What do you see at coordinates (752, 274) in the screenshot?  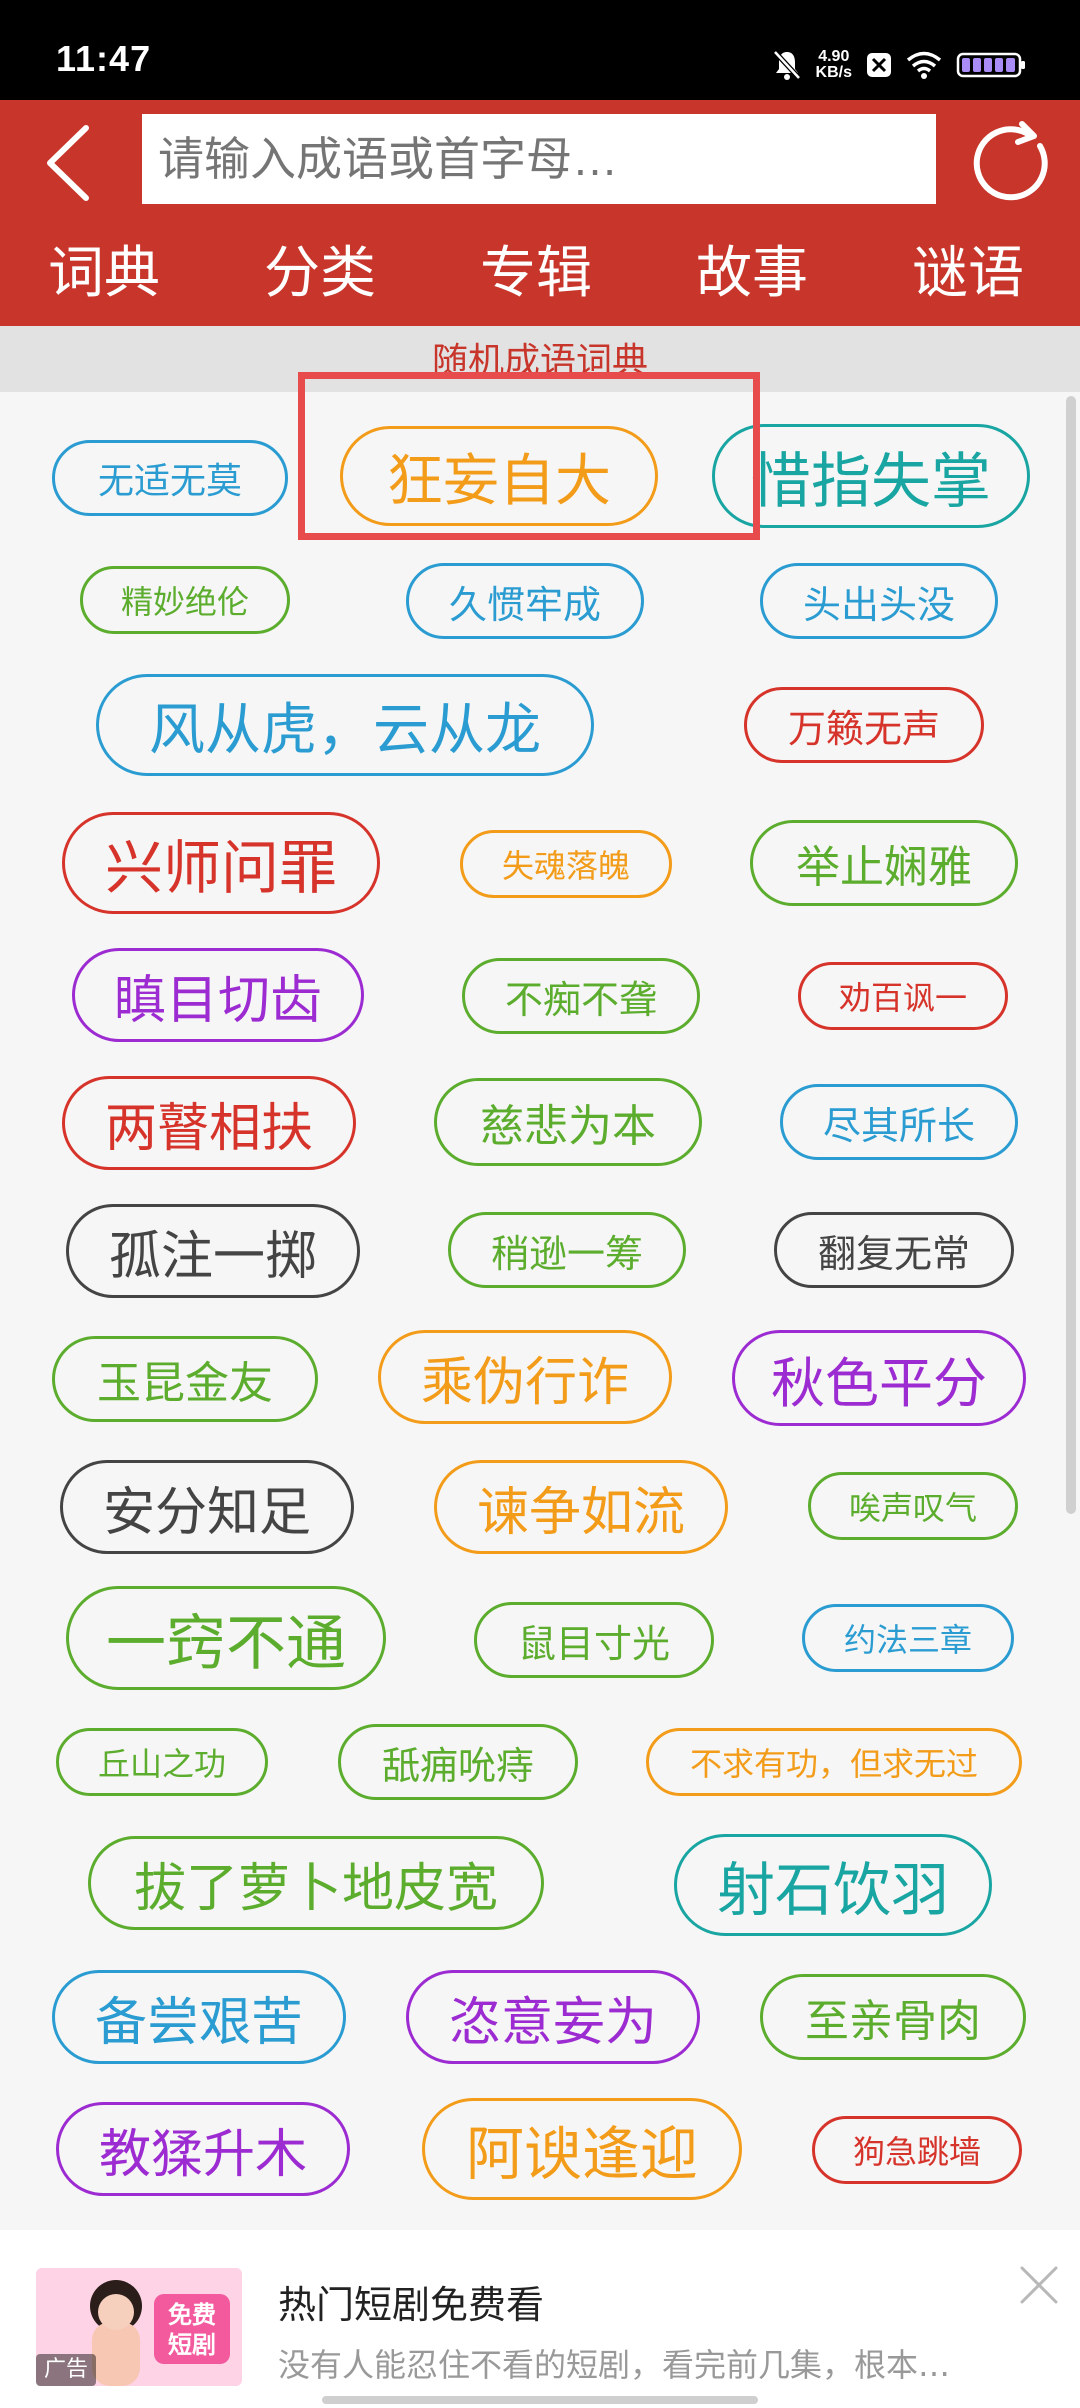 I see `tab-stories: 故事` at bounding box center [752, 274].